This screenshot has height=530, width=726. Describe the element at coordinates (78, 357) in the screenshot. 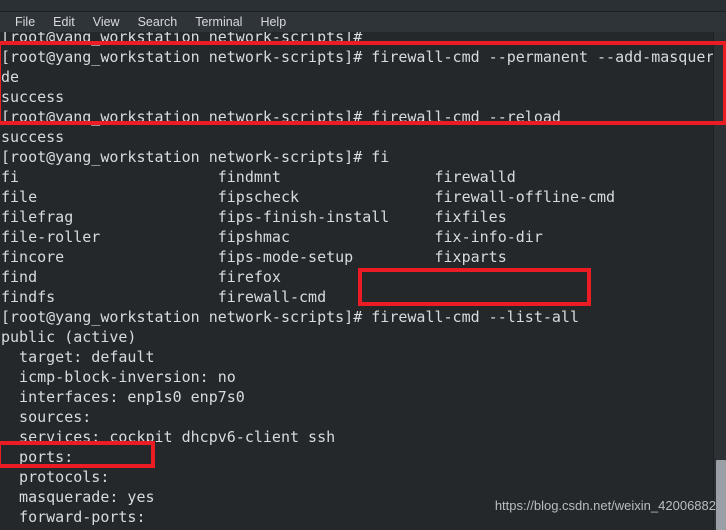

I see `terminal-line: target: default` at that location.